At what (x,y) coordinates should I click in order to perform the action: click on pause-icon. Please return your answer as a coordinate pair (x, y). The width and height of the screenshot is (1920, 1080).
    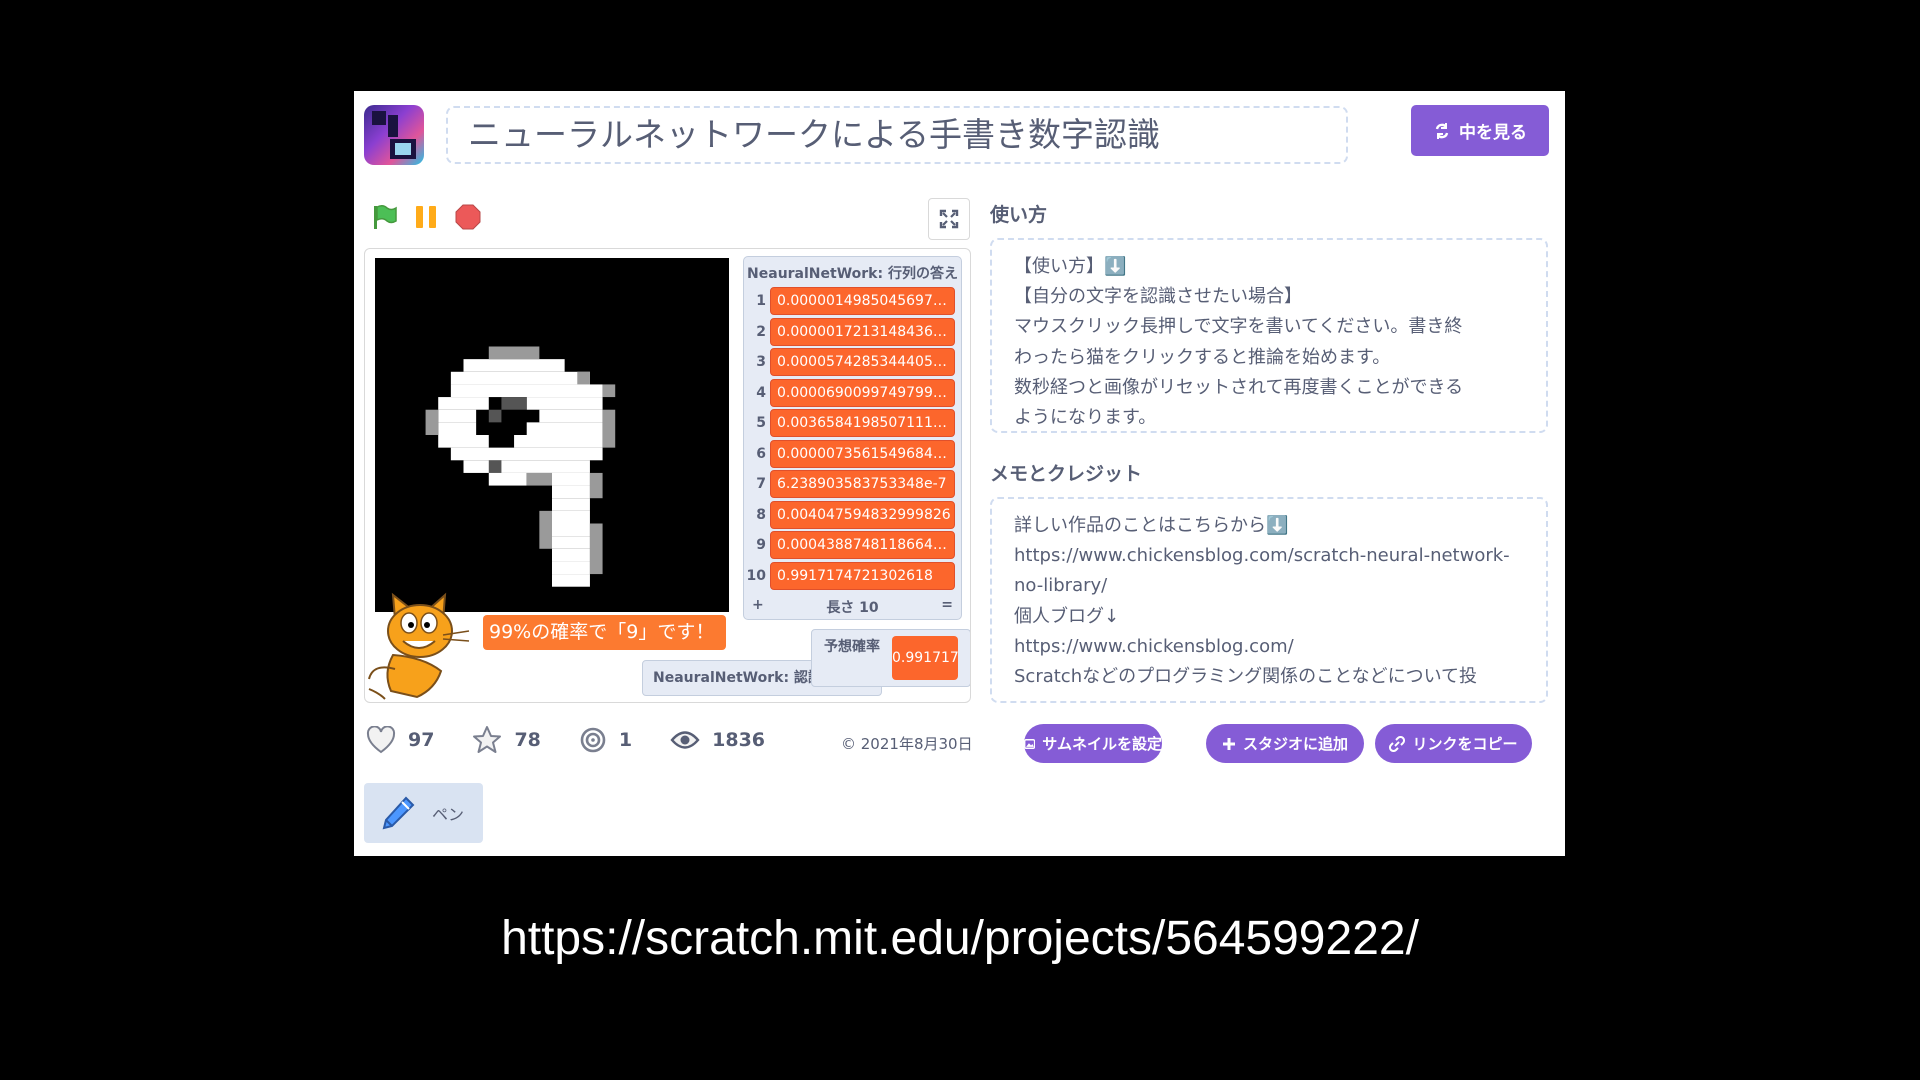
    Looking at the image, I should click on (426, 217).